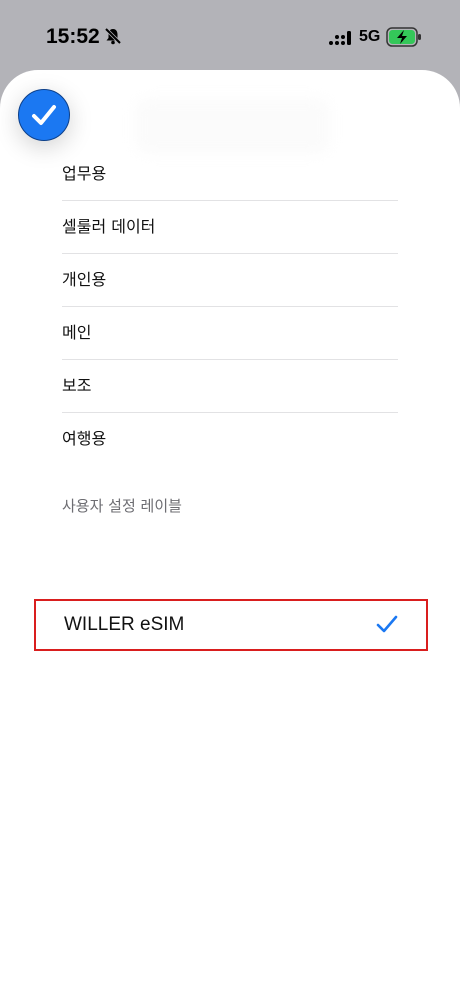 The width and height of the screenshot is (460, 1000). What do you see at coordinates (341, 40) in the screenshot?
I see `signal-icon` at bounding box center [341, 40].